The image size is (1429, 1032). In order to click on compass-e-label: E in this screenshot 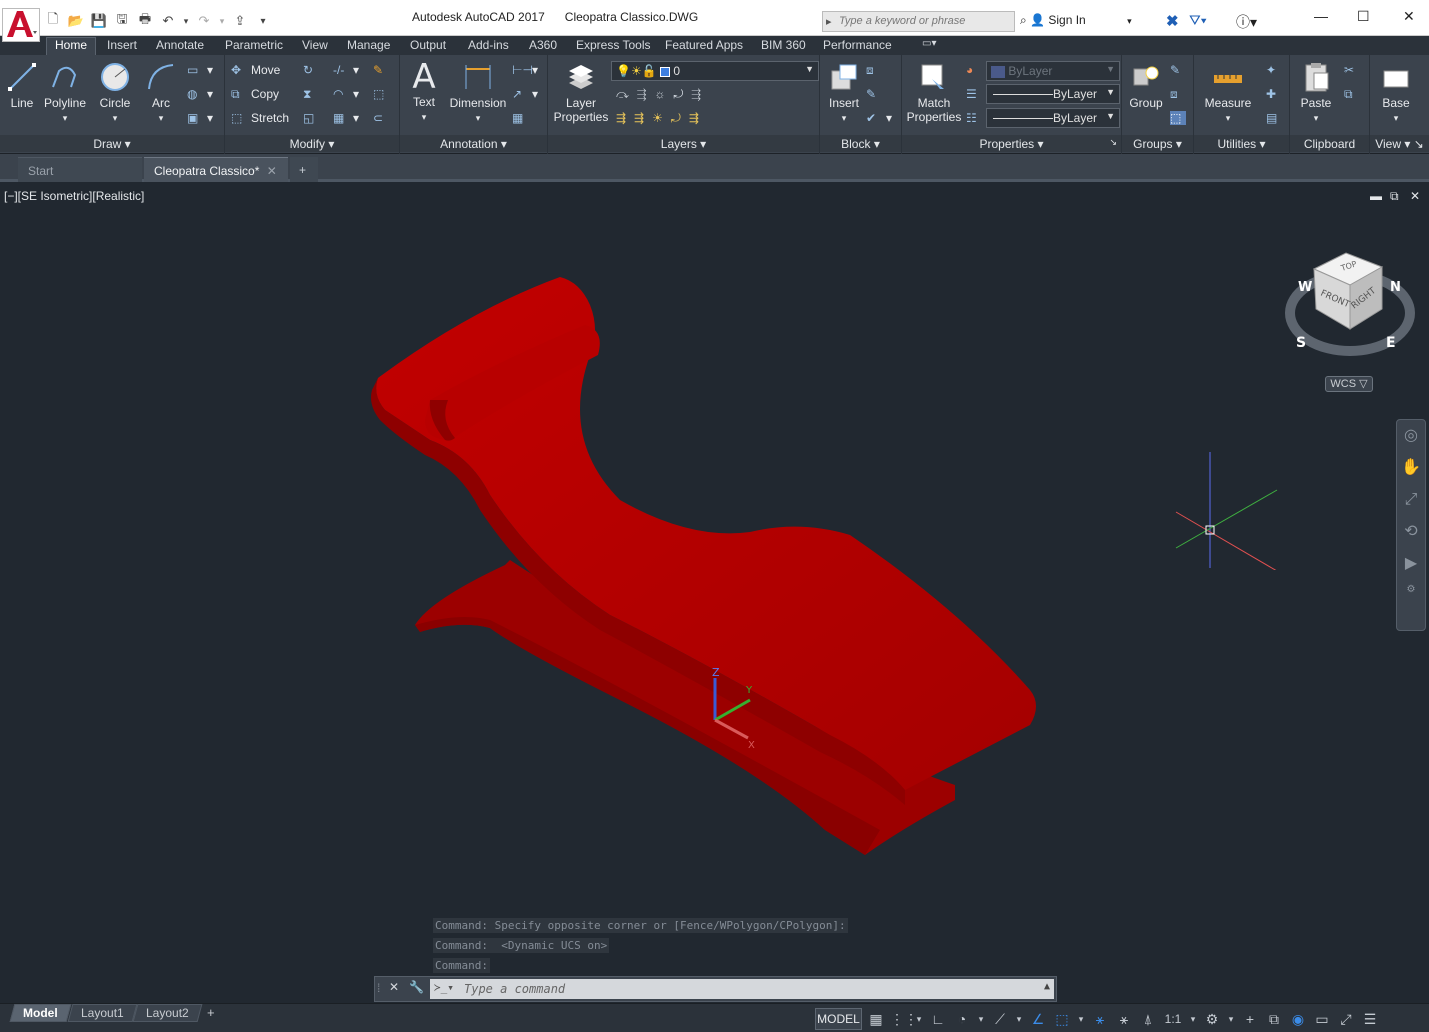, I will do `click(1391, 343)`.